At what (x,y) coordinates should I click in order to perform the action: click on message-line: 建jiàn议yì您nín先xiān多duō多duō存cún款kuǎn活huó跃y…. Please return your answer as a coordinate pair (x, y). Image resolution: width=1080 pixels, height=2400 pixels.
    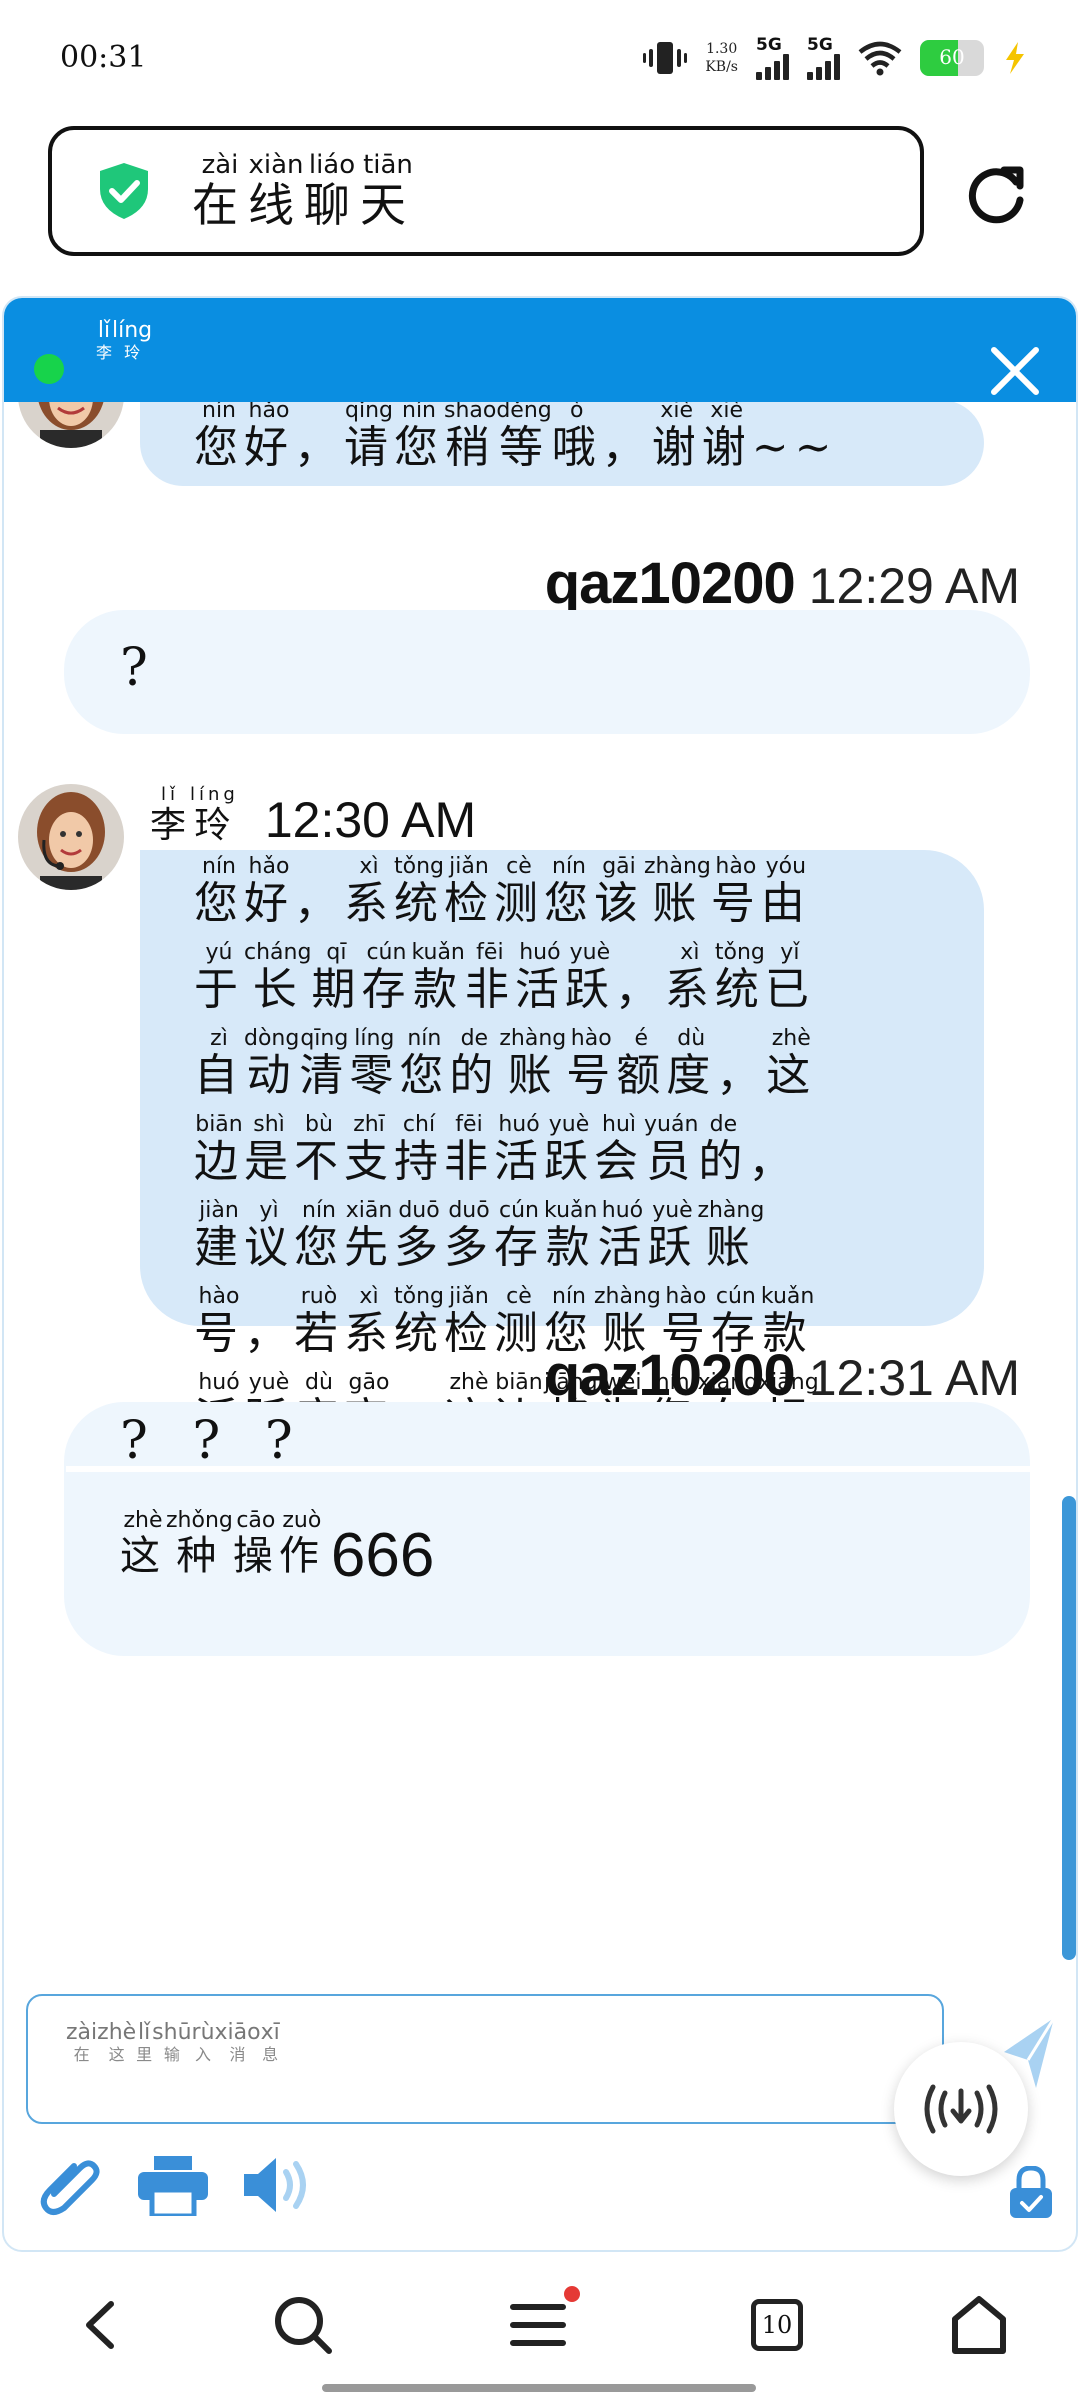
    Looking at the image, I should click on (584, 1242).